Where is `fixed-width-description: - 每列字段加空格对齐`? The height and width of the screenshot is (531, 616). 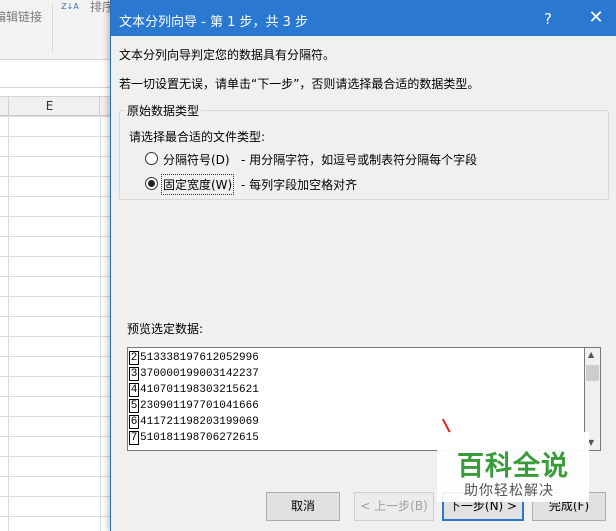 fixed-width-description: - 每列字段加空格对齐 is located at coordinates (299, 185).